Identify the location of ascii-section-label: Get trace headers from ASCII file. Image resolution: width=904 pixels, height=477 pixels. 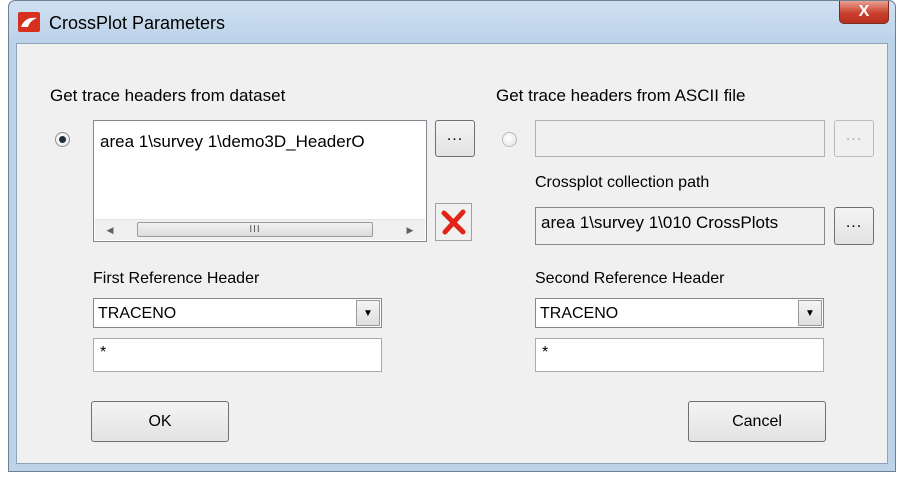
(621, 95).